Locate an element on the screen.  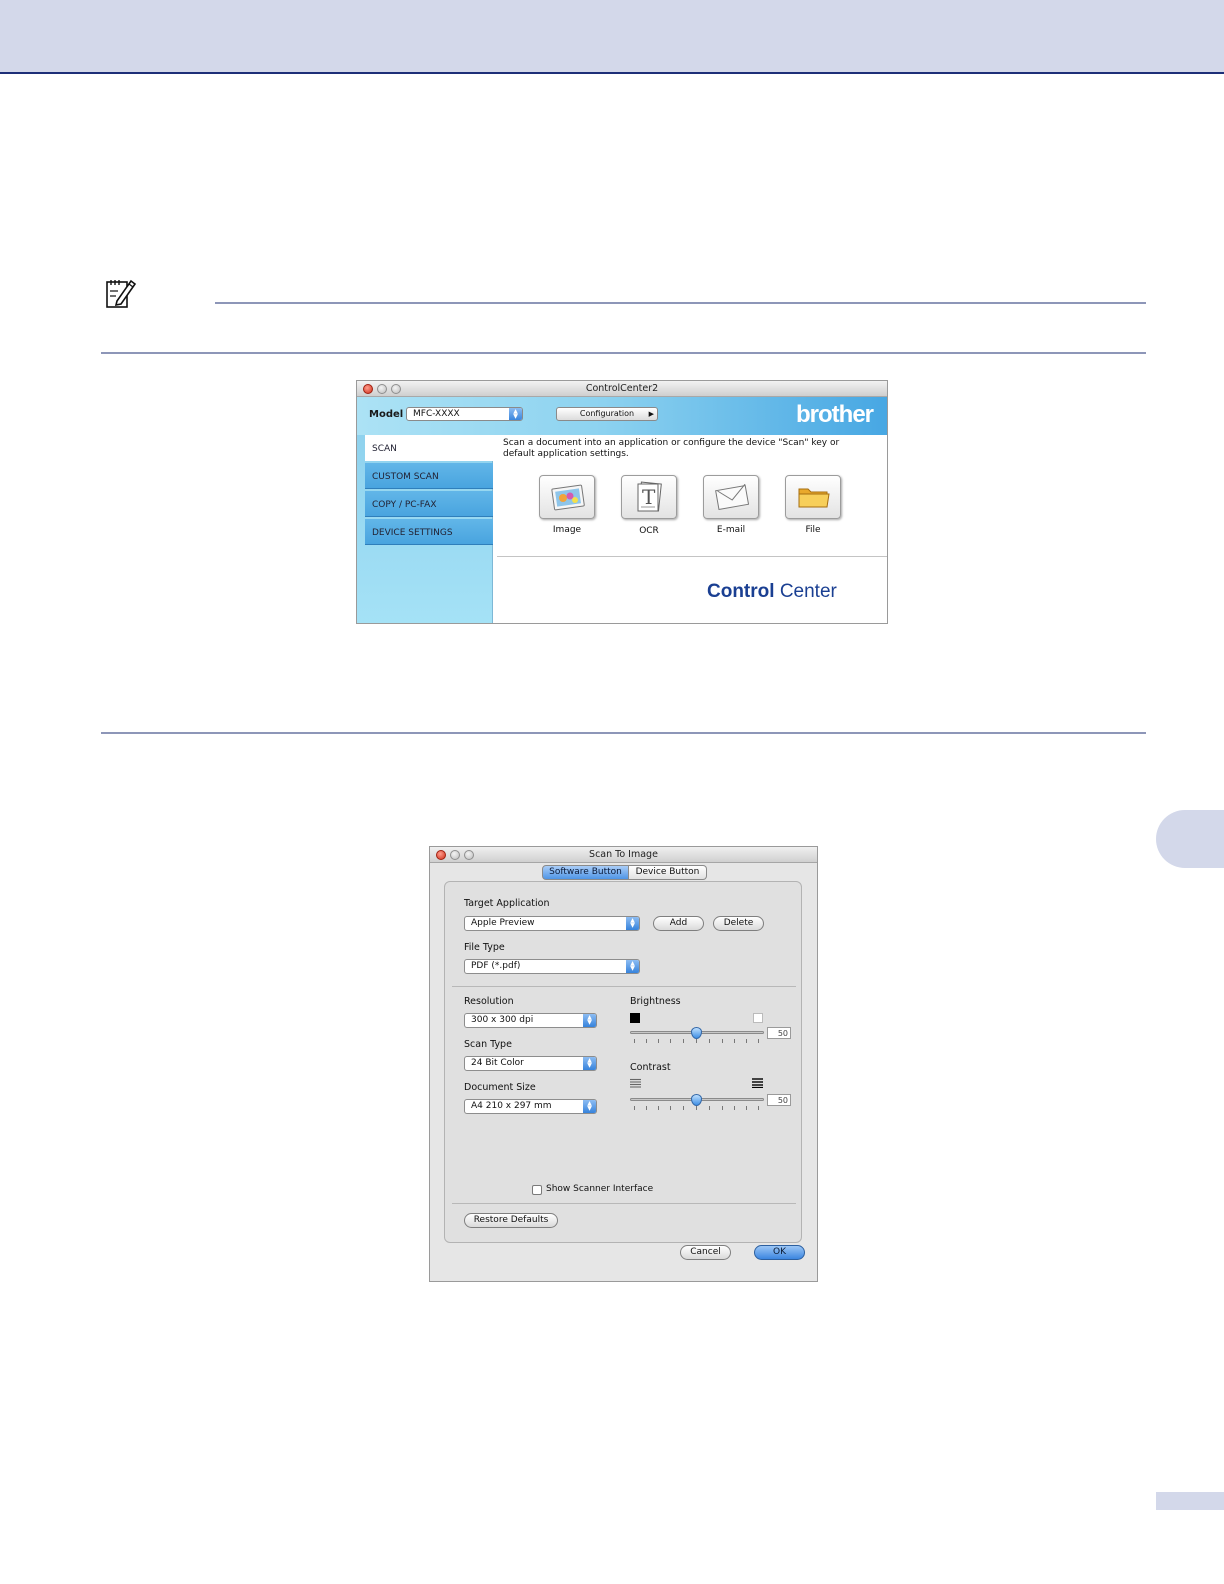
scan-type-select: 24 Bit Color ▲ ▼ is located at coordinates (530, 1063).